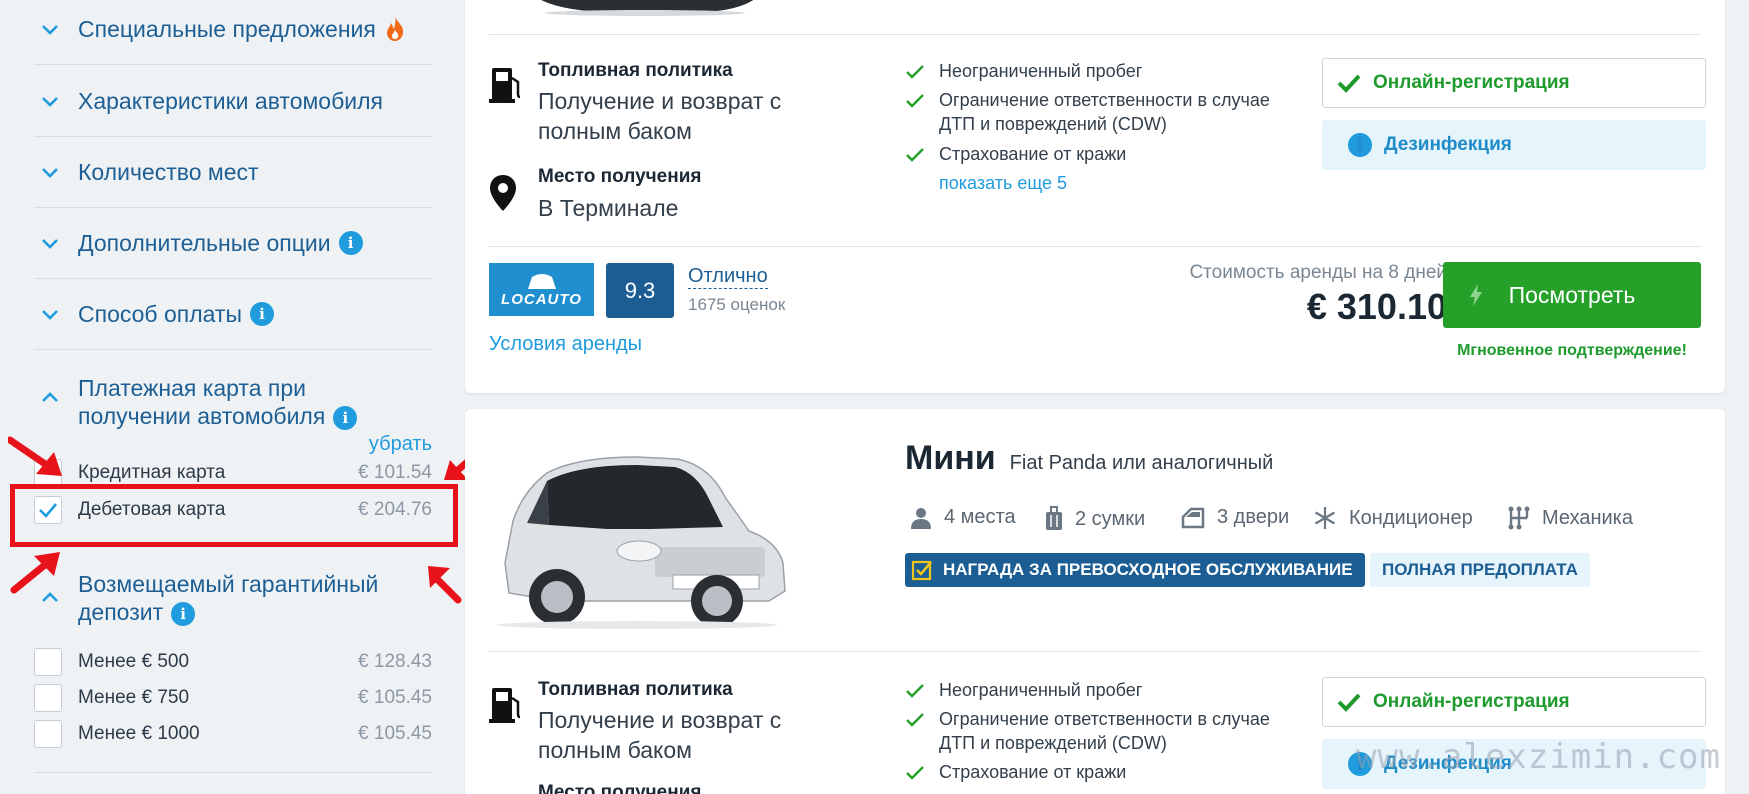 The width and height of the screenshot is (1749, 794). What do you see at coordinates (640, 290) in the screenshot?
I see `rating-score: 9.3` at bounding box center [640, 290].